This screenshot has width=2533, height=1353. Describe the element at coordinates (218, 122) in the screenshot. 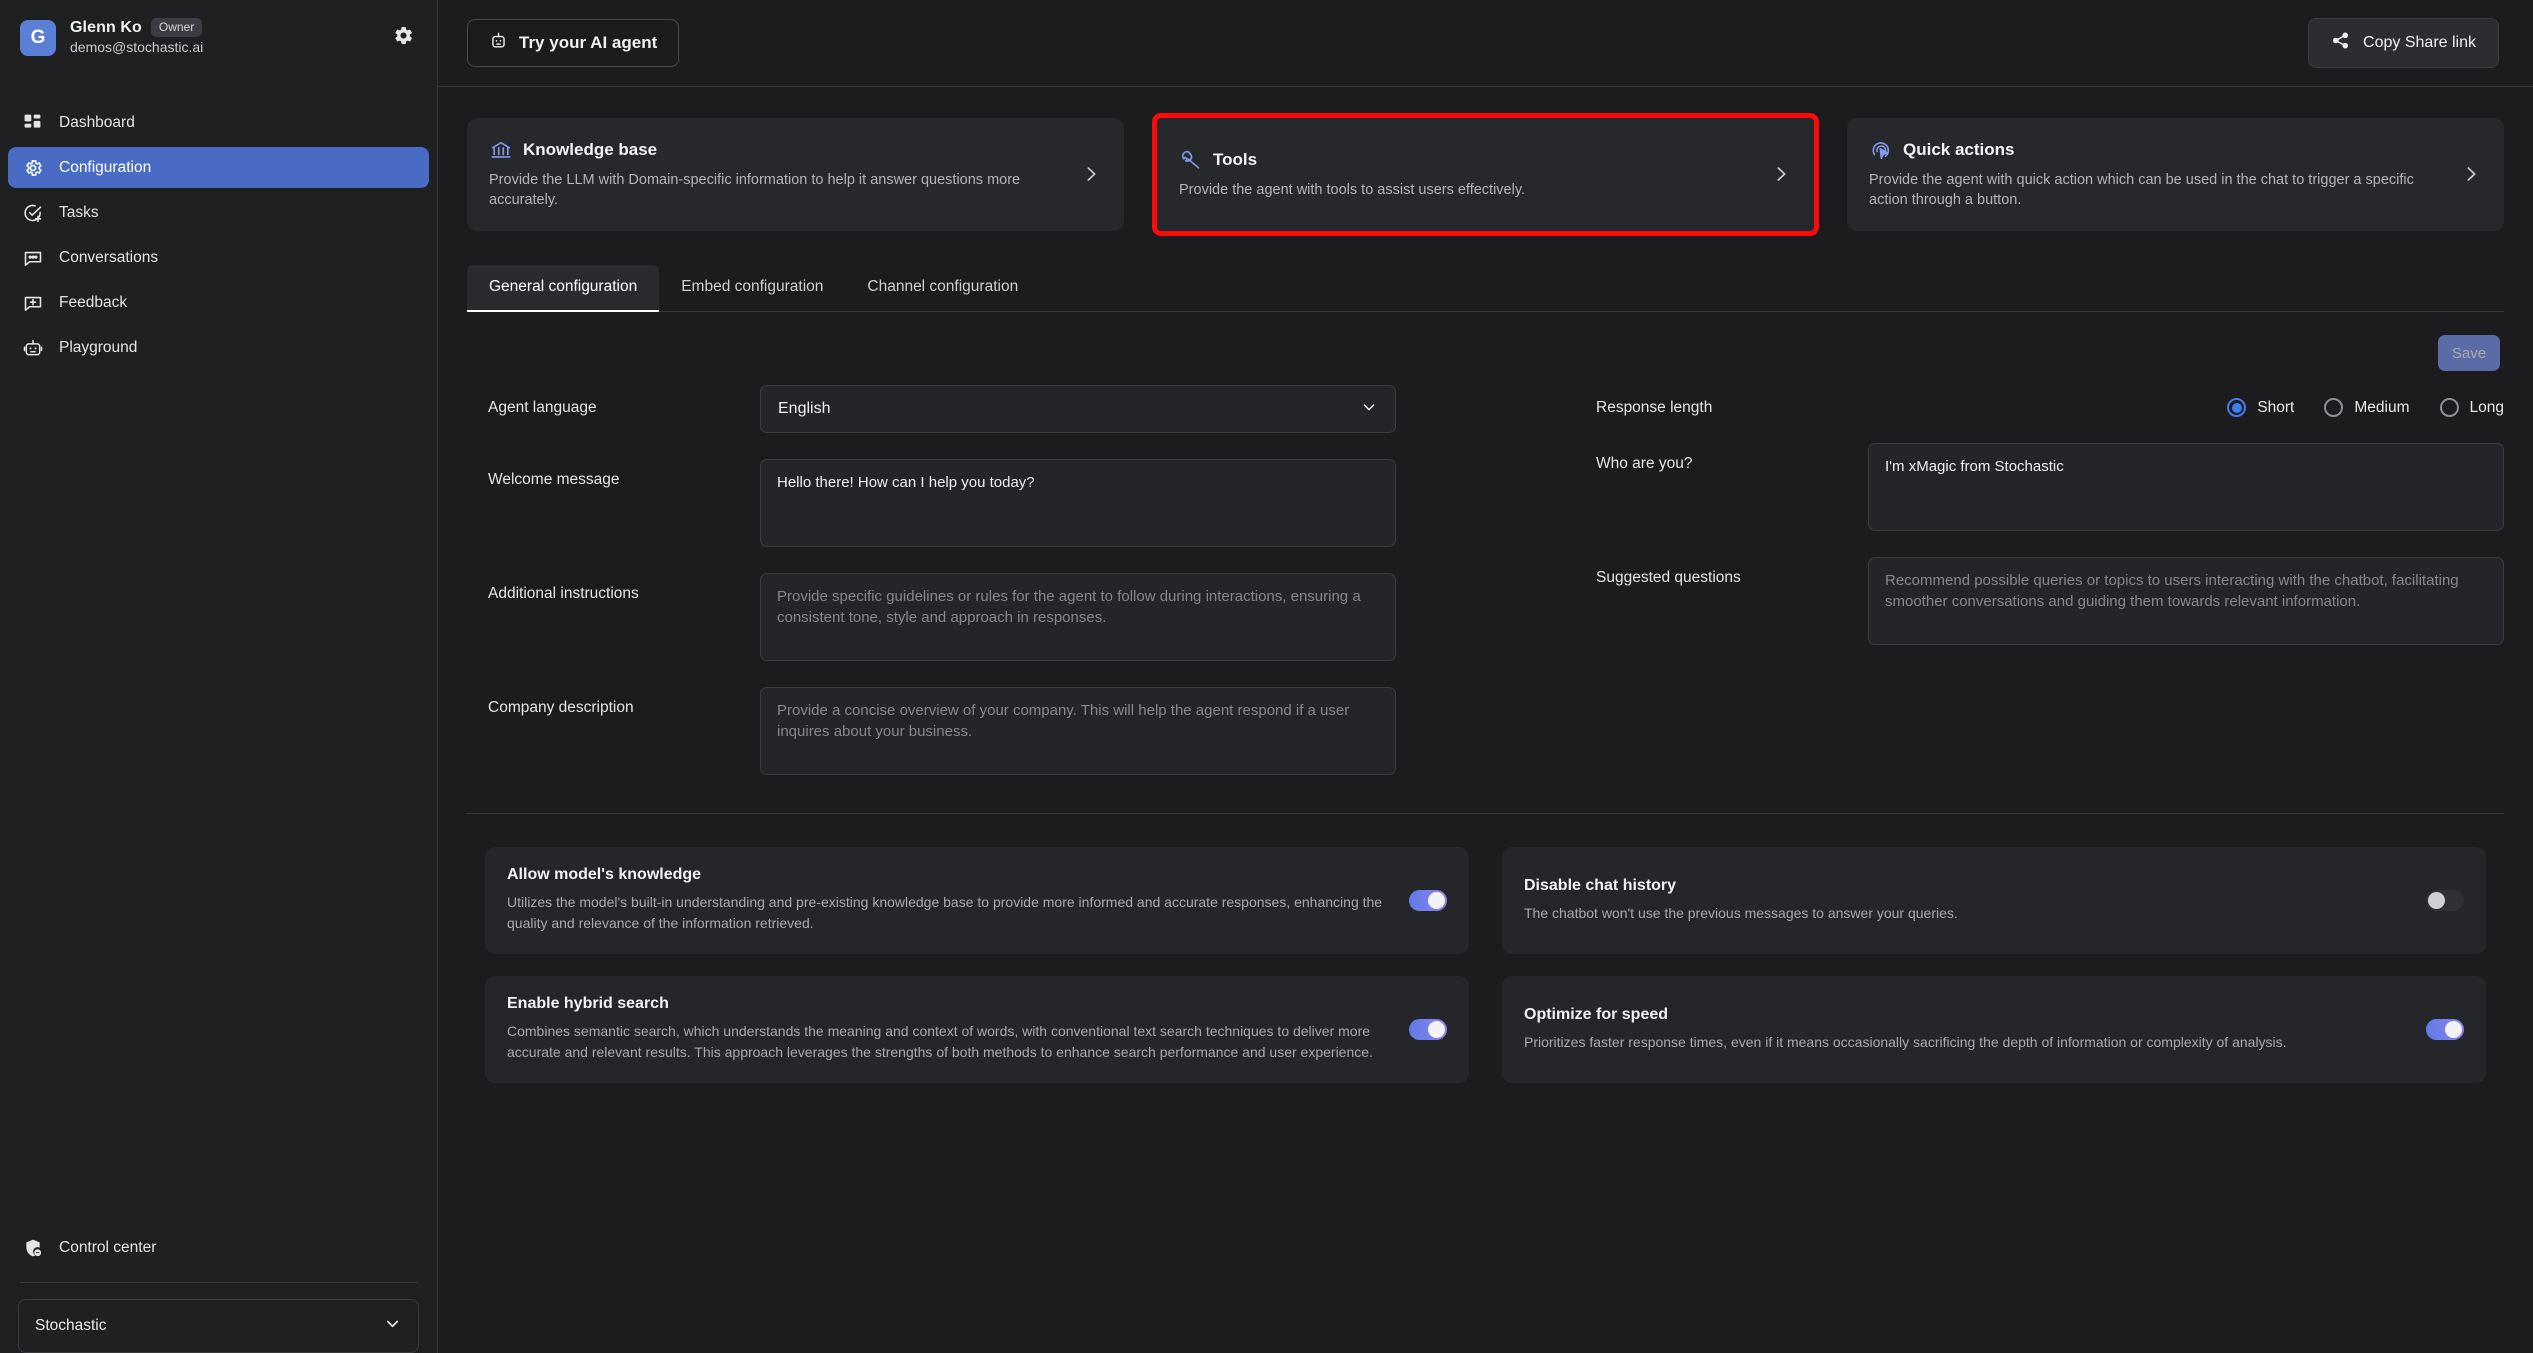

I see `sidebar-item-dashboard: Dashboard` at that location.